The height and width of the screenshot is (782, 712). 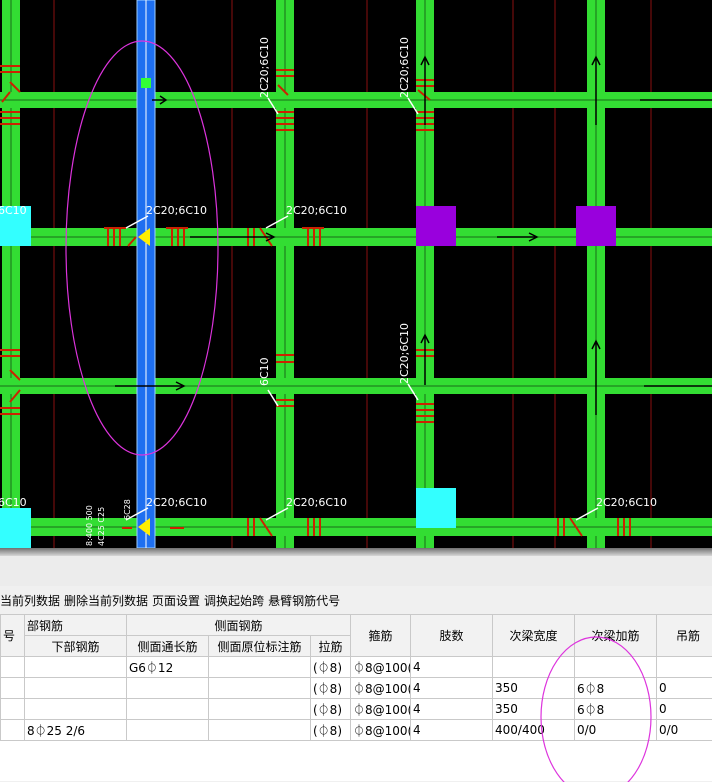 What do you see at coordinates (76, 625) in the screenshot?
I see `group-header-bottom-rebar: 部钢筋` at bounding box center [76, 625].